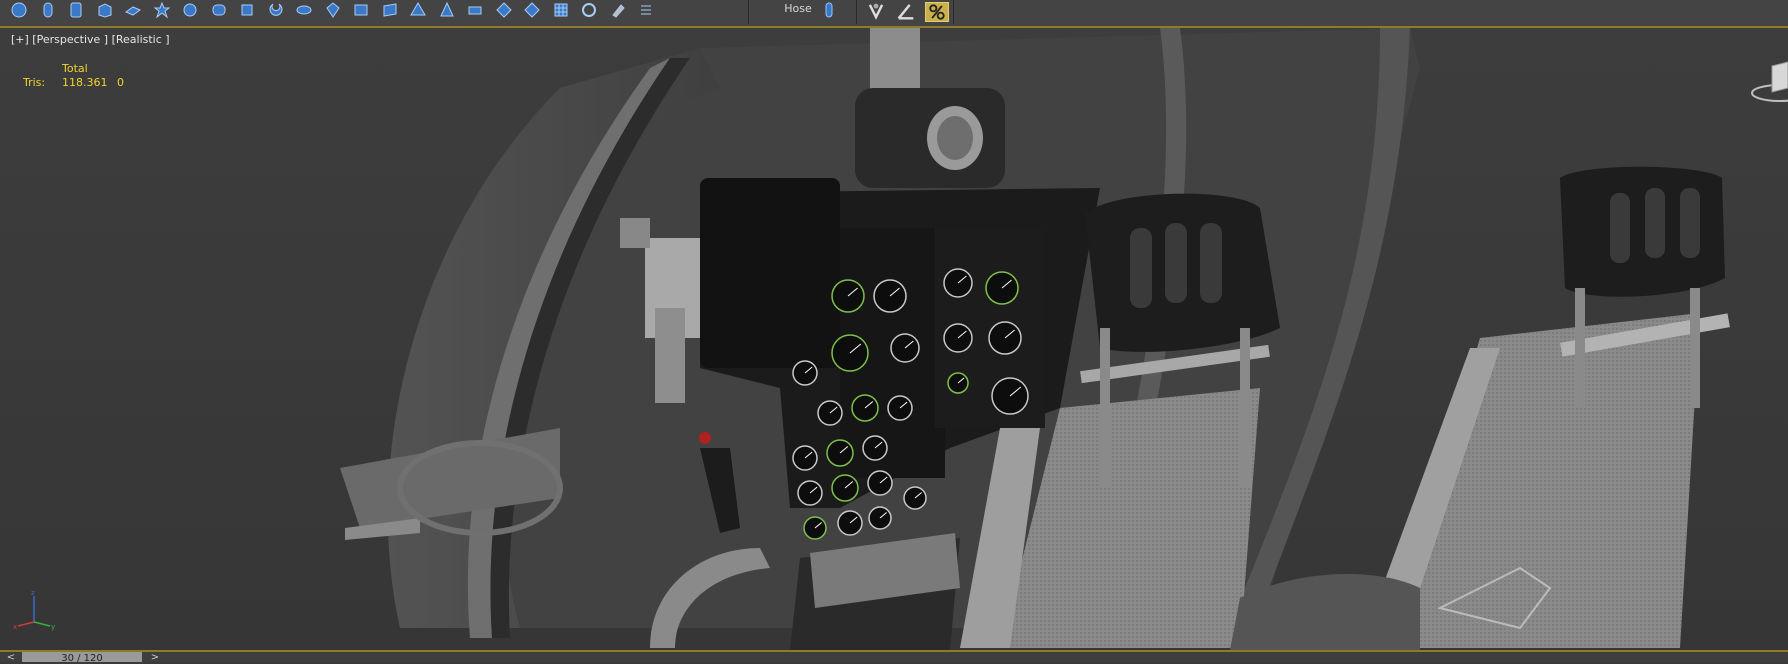 The height and width of the screenshot is (664, 1788). What do you see at coordinates (276, 10) in the screenshot?
I see `capsule-icon` at bounding box center [276, 10].